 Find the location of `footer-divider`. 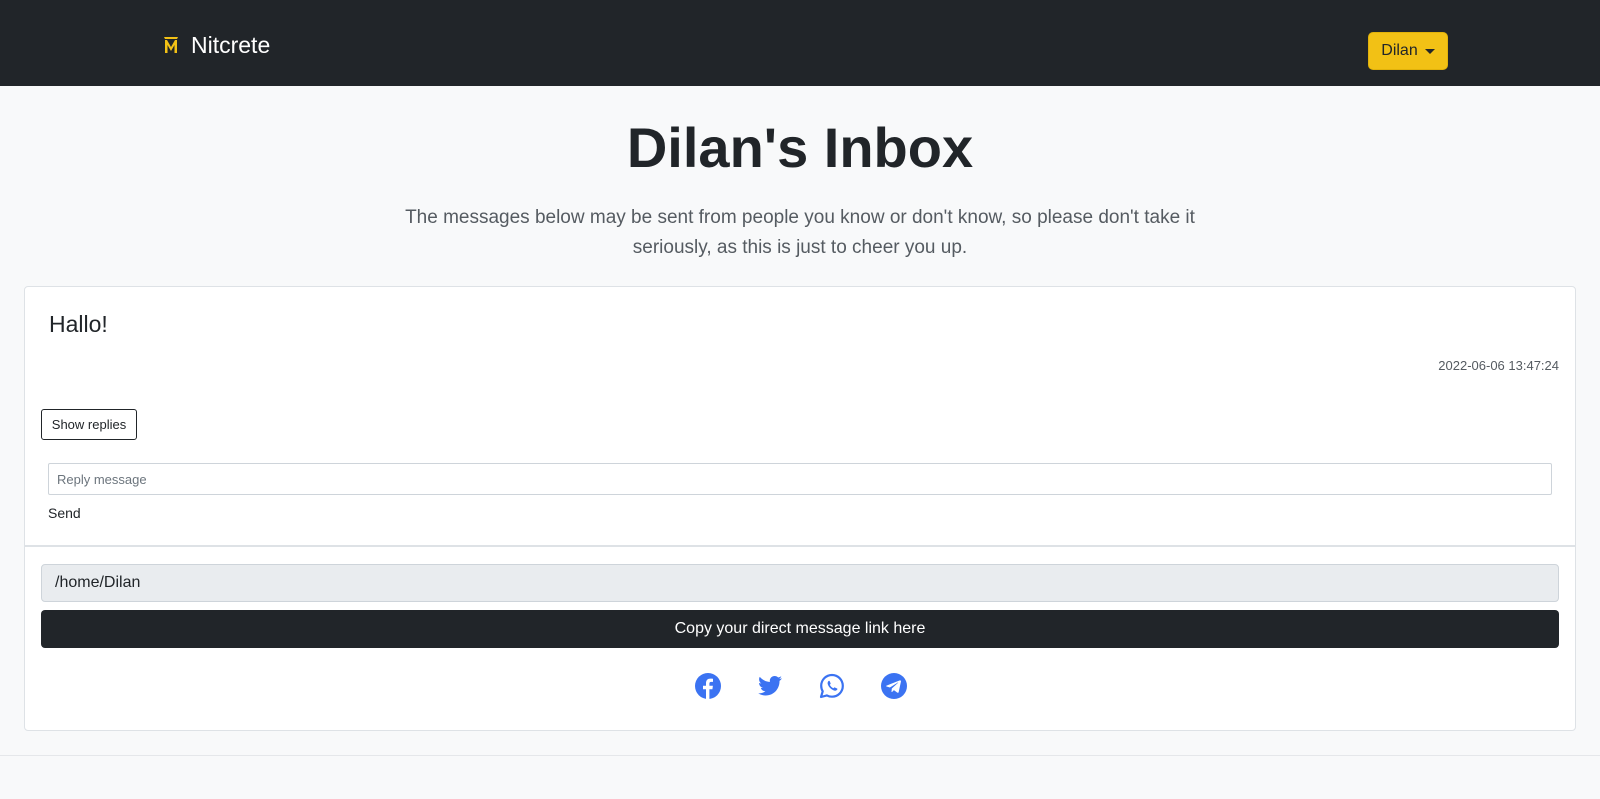

footer-divider is located at coordinates (800, 755).